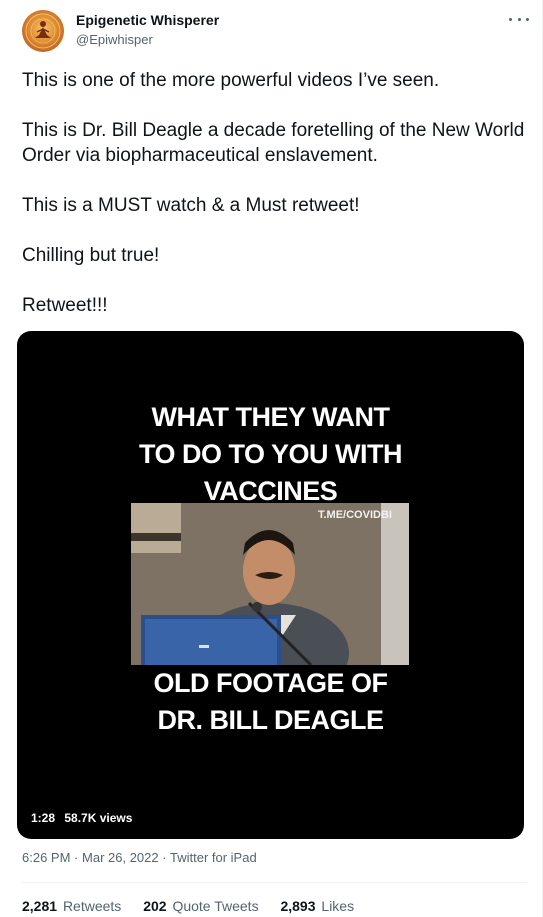  Describe the element at coordinates (147, 20) in the screenshot. I see `author-name: Epigenetic Whisperer` at that location.